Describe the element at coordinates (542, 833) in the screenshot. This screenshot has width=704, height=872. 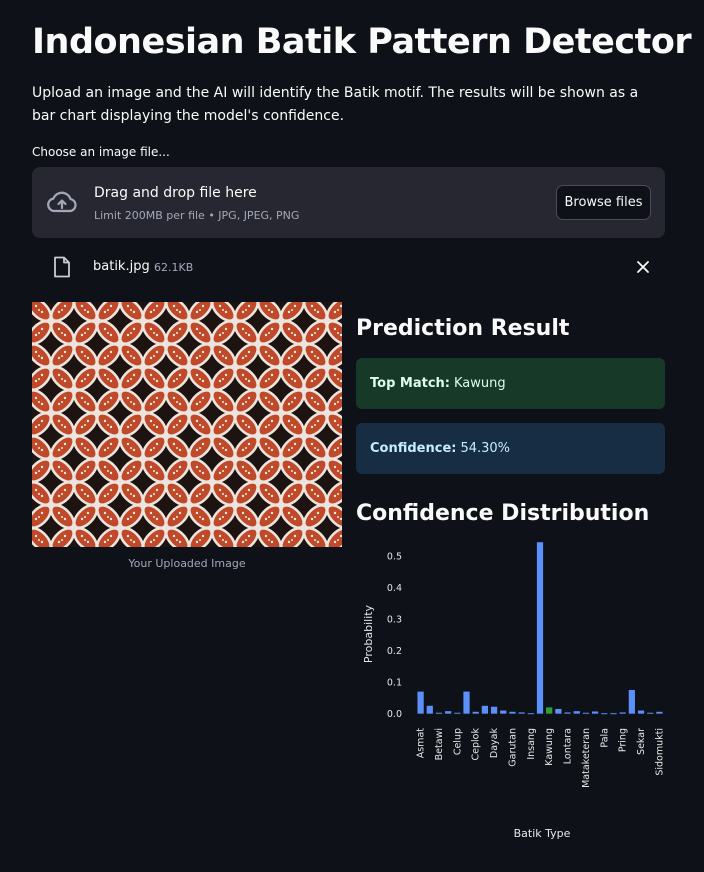
I see `x-axis-label: Batik Type` at that location.